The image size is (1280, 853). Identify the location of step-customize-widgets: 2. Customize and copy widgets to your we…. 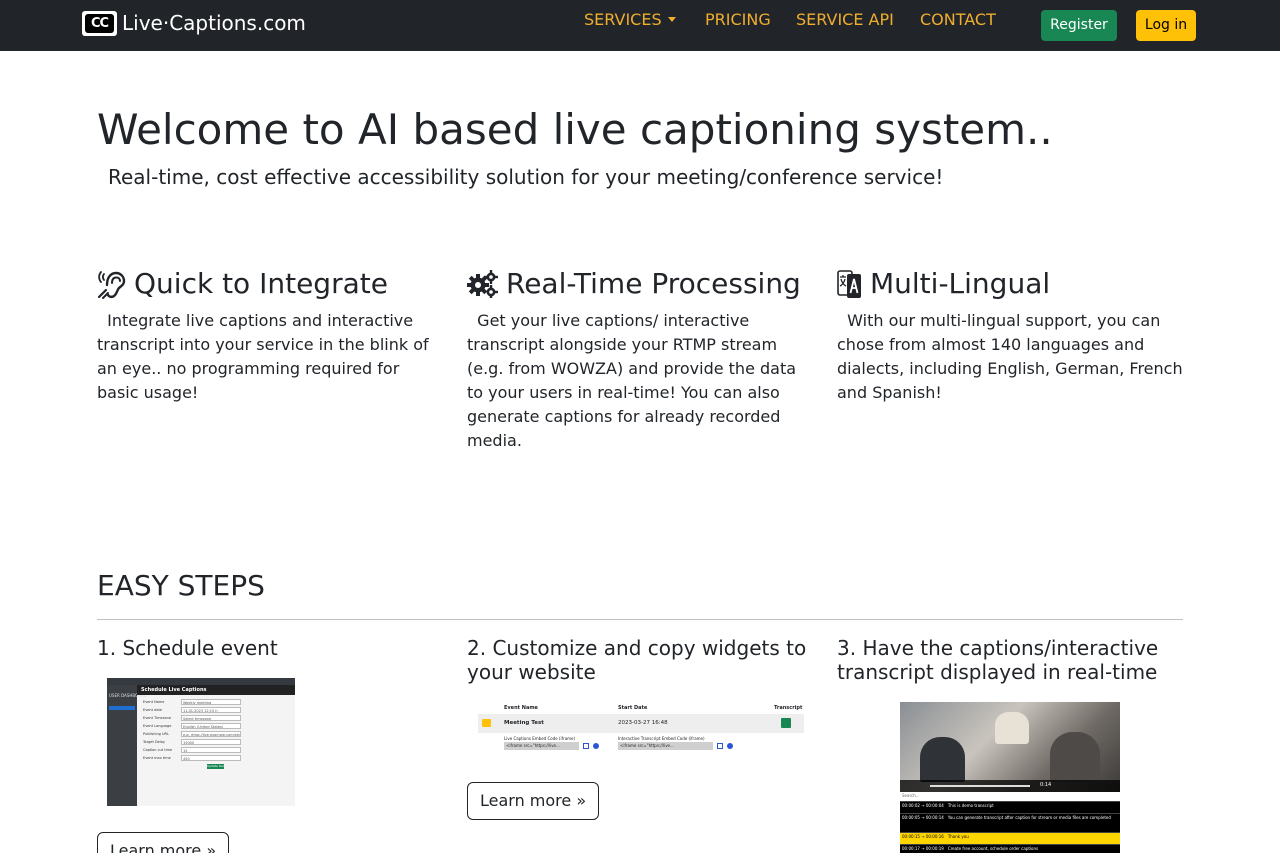
(640, 660).